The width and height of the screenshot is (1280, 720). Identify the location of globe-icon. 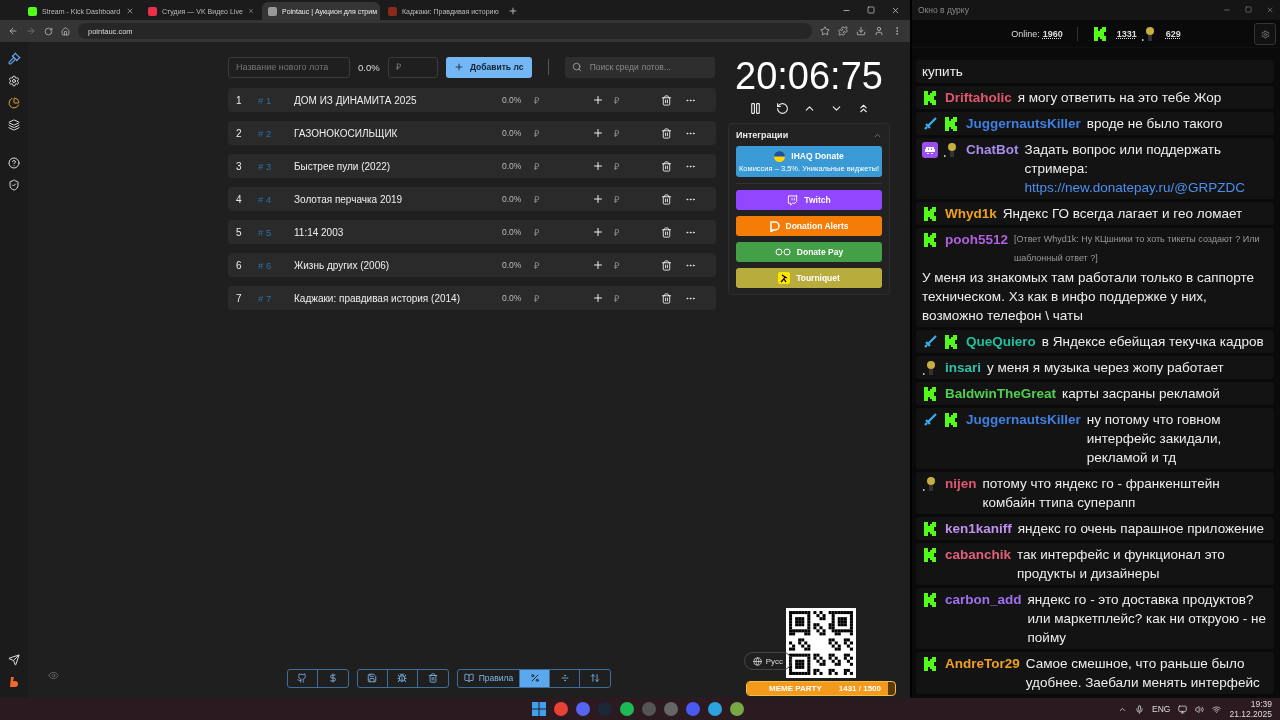
(757, 661).